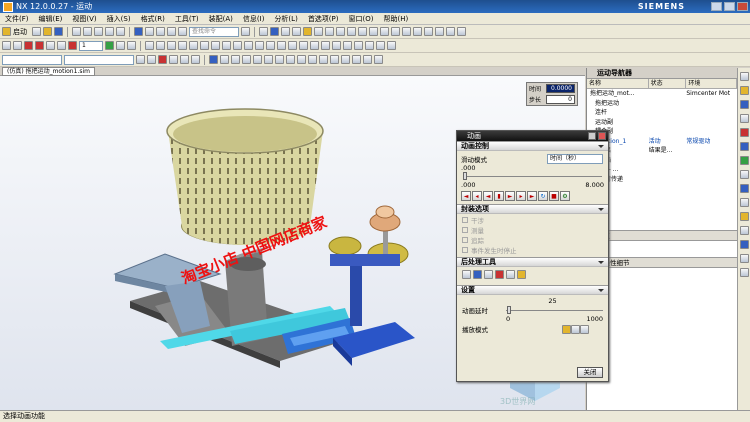 Image resolution: width=750 pixels, height=422 pixels. What do you see at coordinates (246, 59) in the screenshot?
I see `zoom-icon` at bounding box center [246, 59].